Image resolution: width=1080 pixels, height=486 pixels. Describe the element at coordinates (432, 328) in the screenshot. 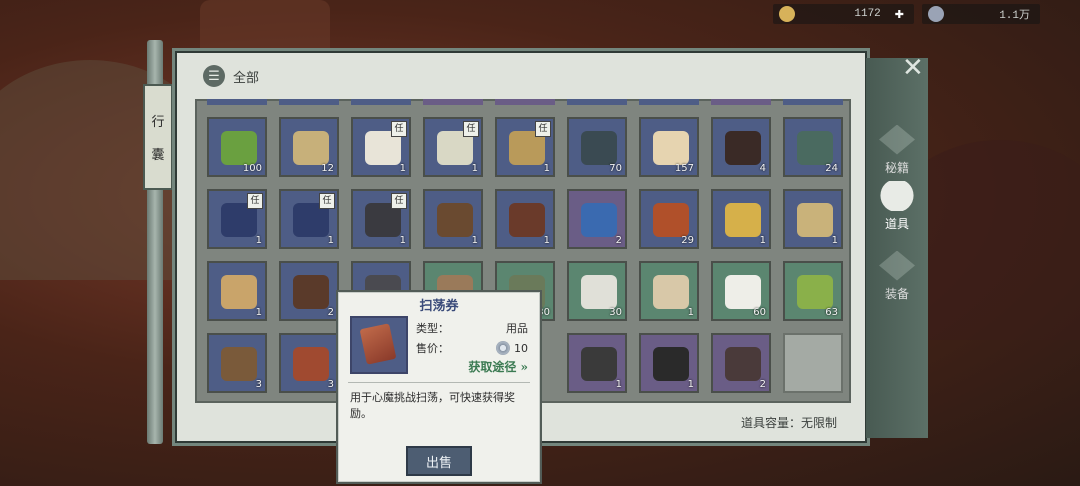

I see `type-label: 类型：` at that location.